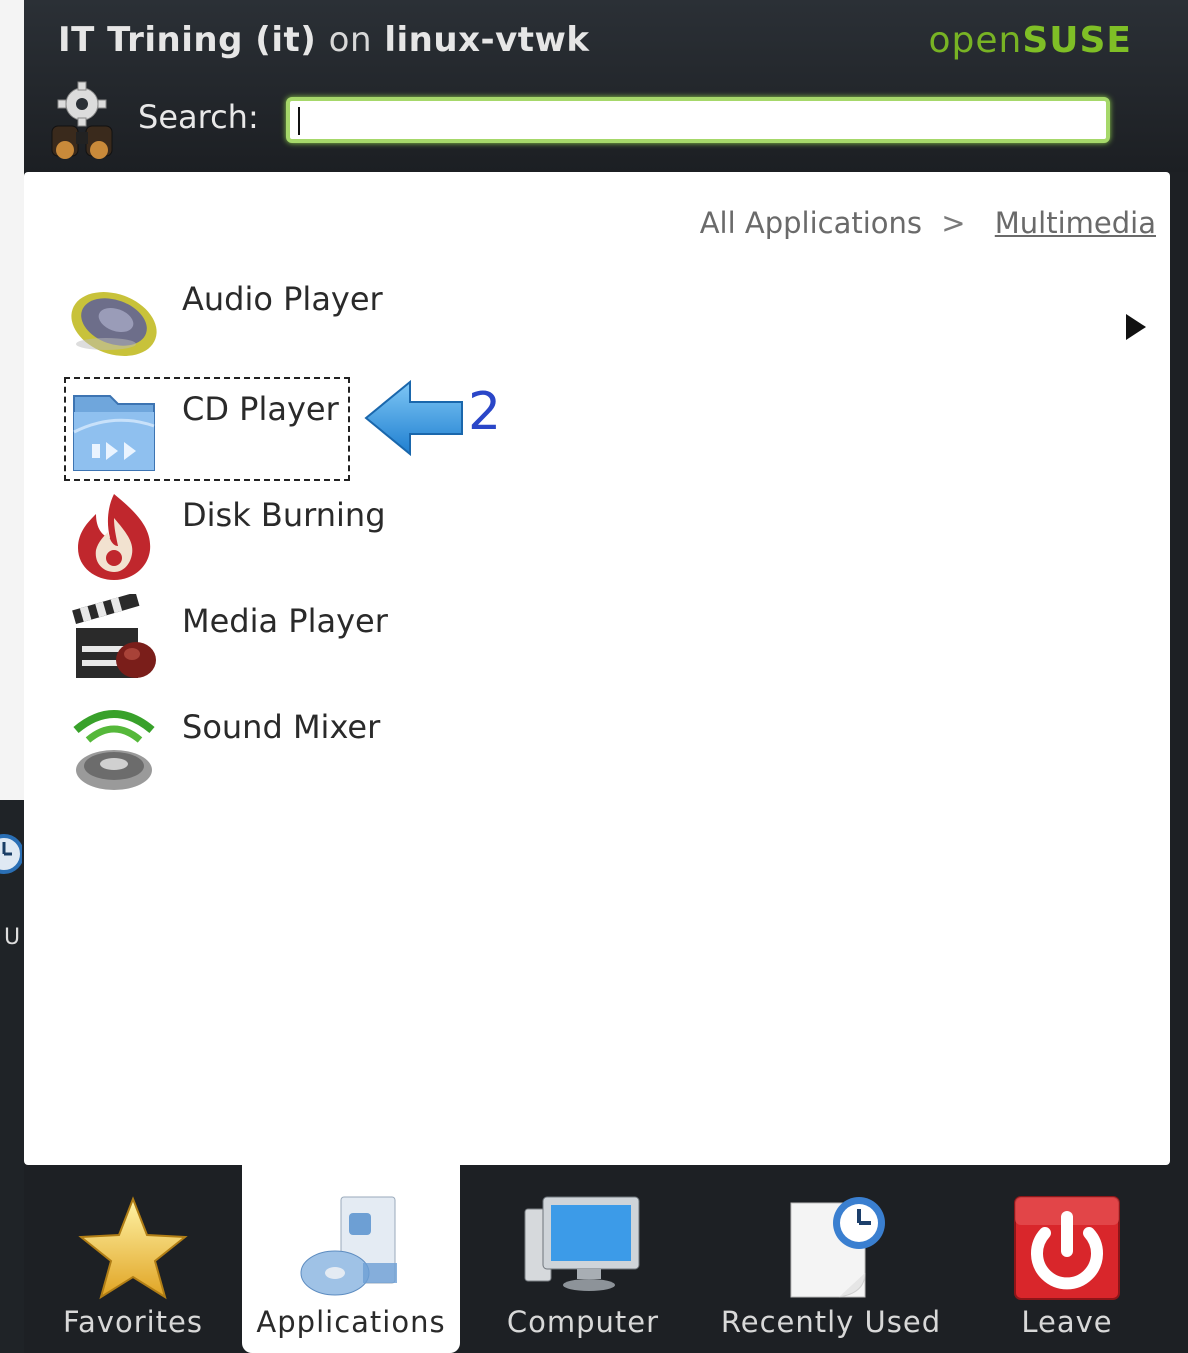  I want to click on app-label: Media Player, so click(285, 621).